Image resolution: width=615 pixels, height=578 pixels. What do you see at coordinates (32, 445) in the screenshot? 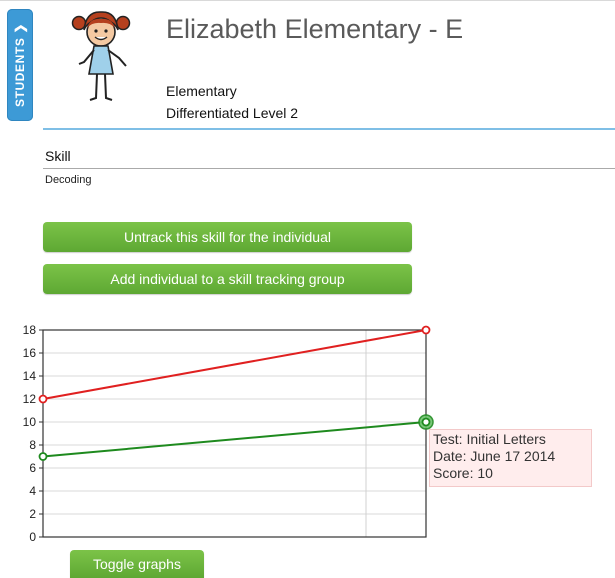
I see `y-tick-label: 8` at bounding box center [32, 445].